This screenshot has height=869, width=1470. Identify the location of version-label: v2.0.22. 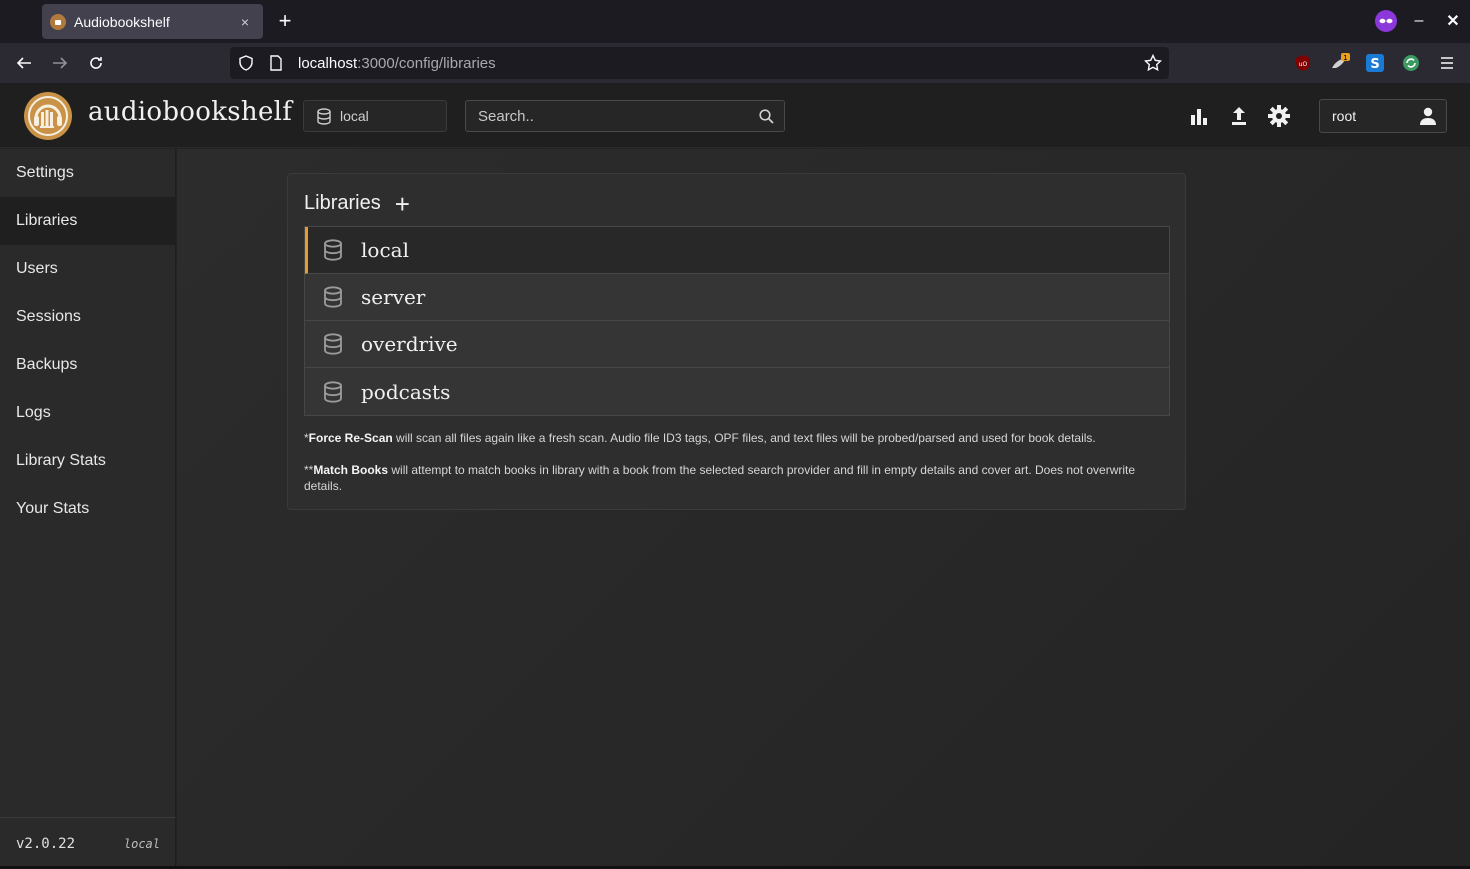
(45, 844).